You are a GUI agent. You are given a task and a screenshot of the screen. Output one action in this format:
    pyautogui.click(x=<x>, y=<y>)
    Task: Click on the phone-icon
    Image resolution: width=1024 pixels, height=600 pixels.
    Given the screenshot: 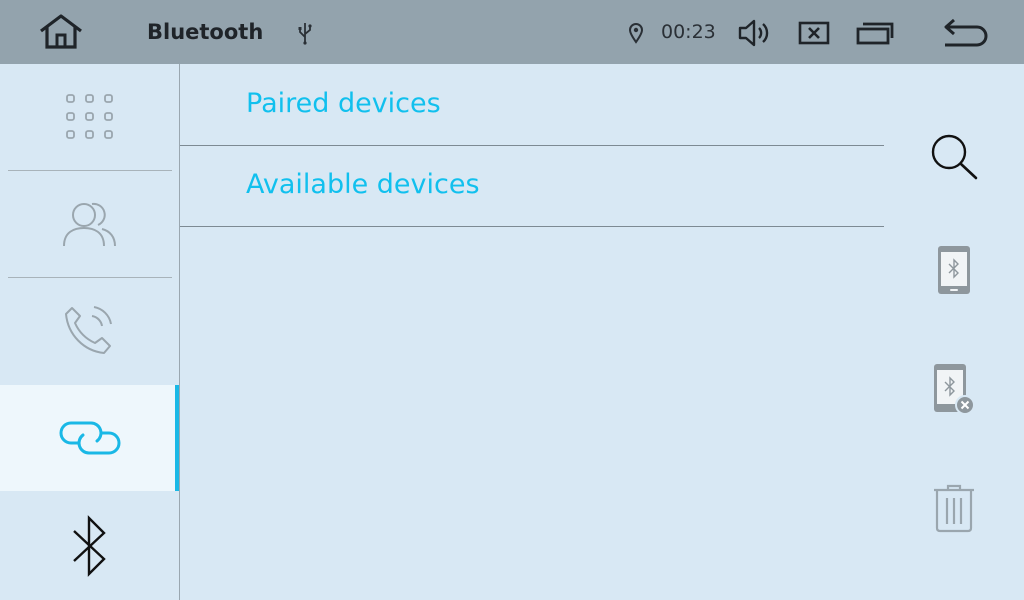 What is the action you would take?
    pyautogui.click(x=88, y=330)
    